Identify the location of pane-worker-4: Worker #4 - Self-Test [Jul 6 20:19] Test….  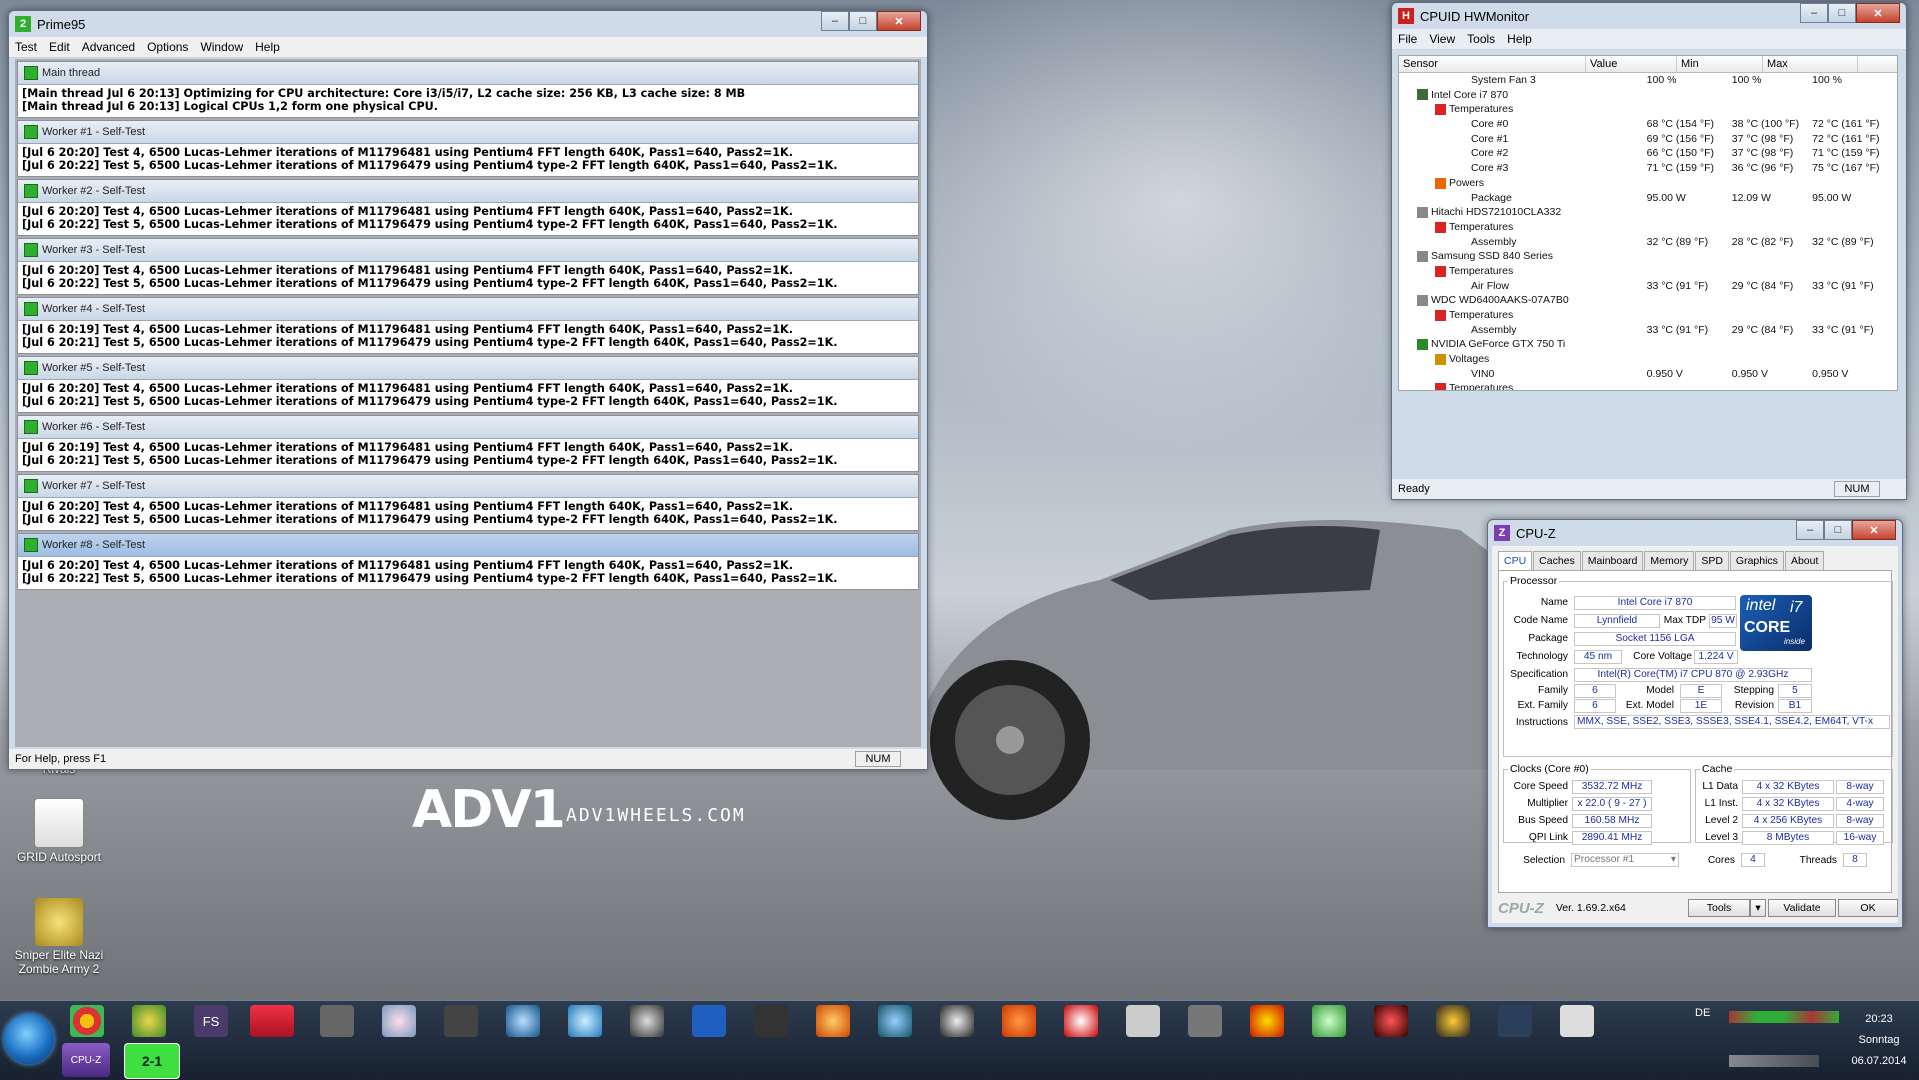
(468, 325).